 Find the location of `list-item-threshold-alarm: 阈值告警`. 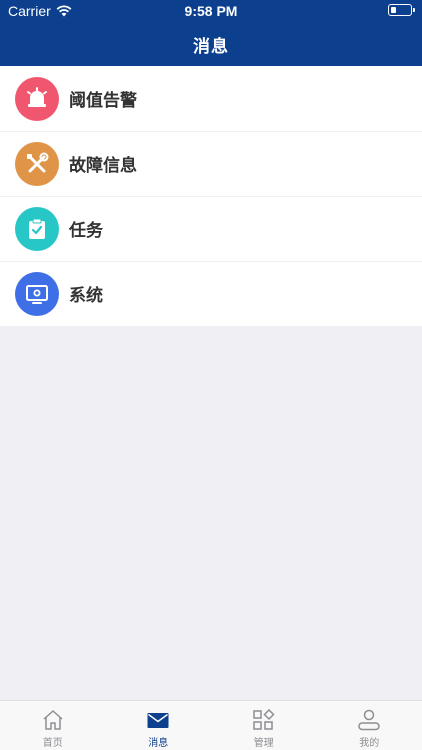

list-item-threshold-alarm: 阈值告警 is located at coordinates (211, 98).